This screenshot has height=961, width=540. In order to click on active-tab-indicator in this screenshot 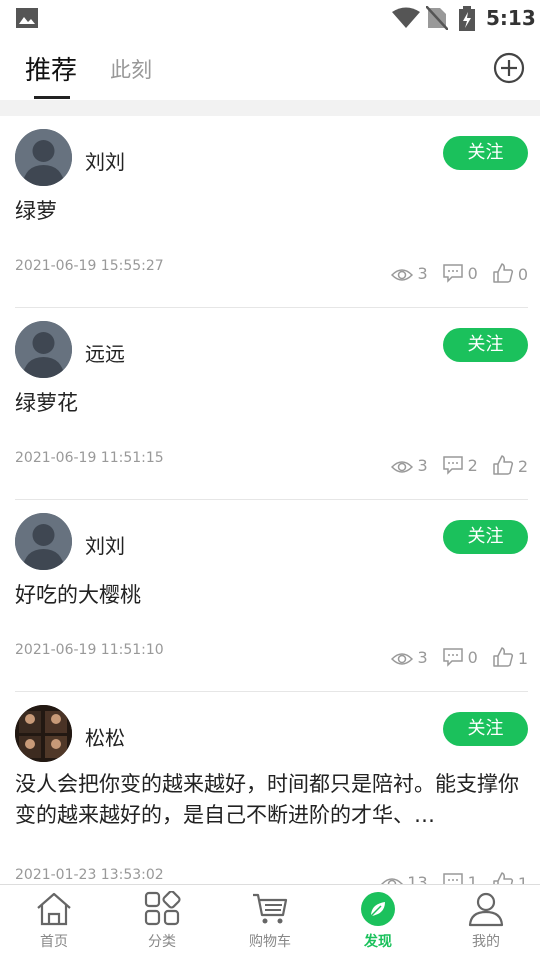, I will do `click(52, 97)`.